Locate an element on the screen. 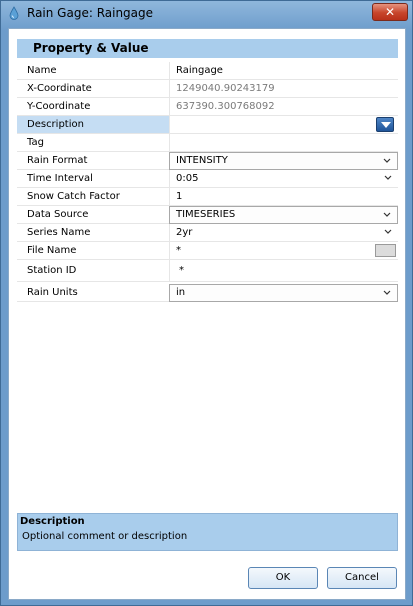 The width and height of the screenshot is (413, 606). property-label: Data Source is located at coordinates (93, 215).